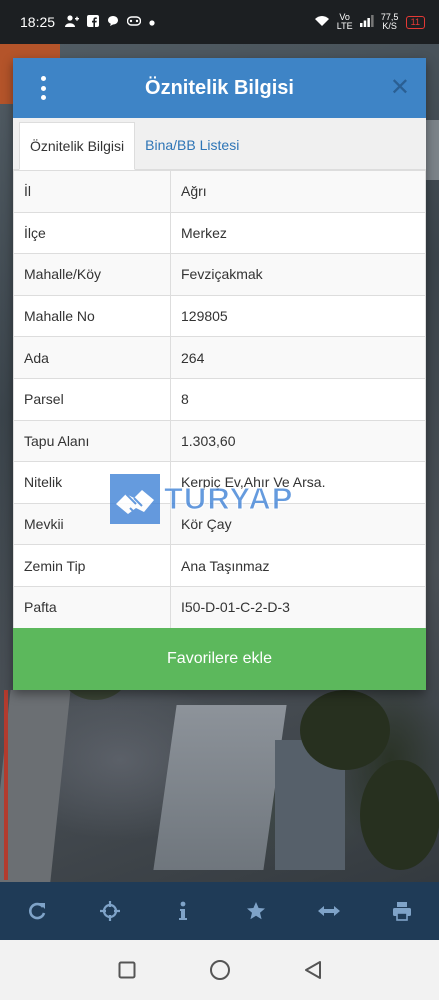 The height and width of the screenshot is (1000, 439). What do you see at coordinates (37, 911) in the screenshot?
I see `refresh-icon` at bounding box center [37, 911].